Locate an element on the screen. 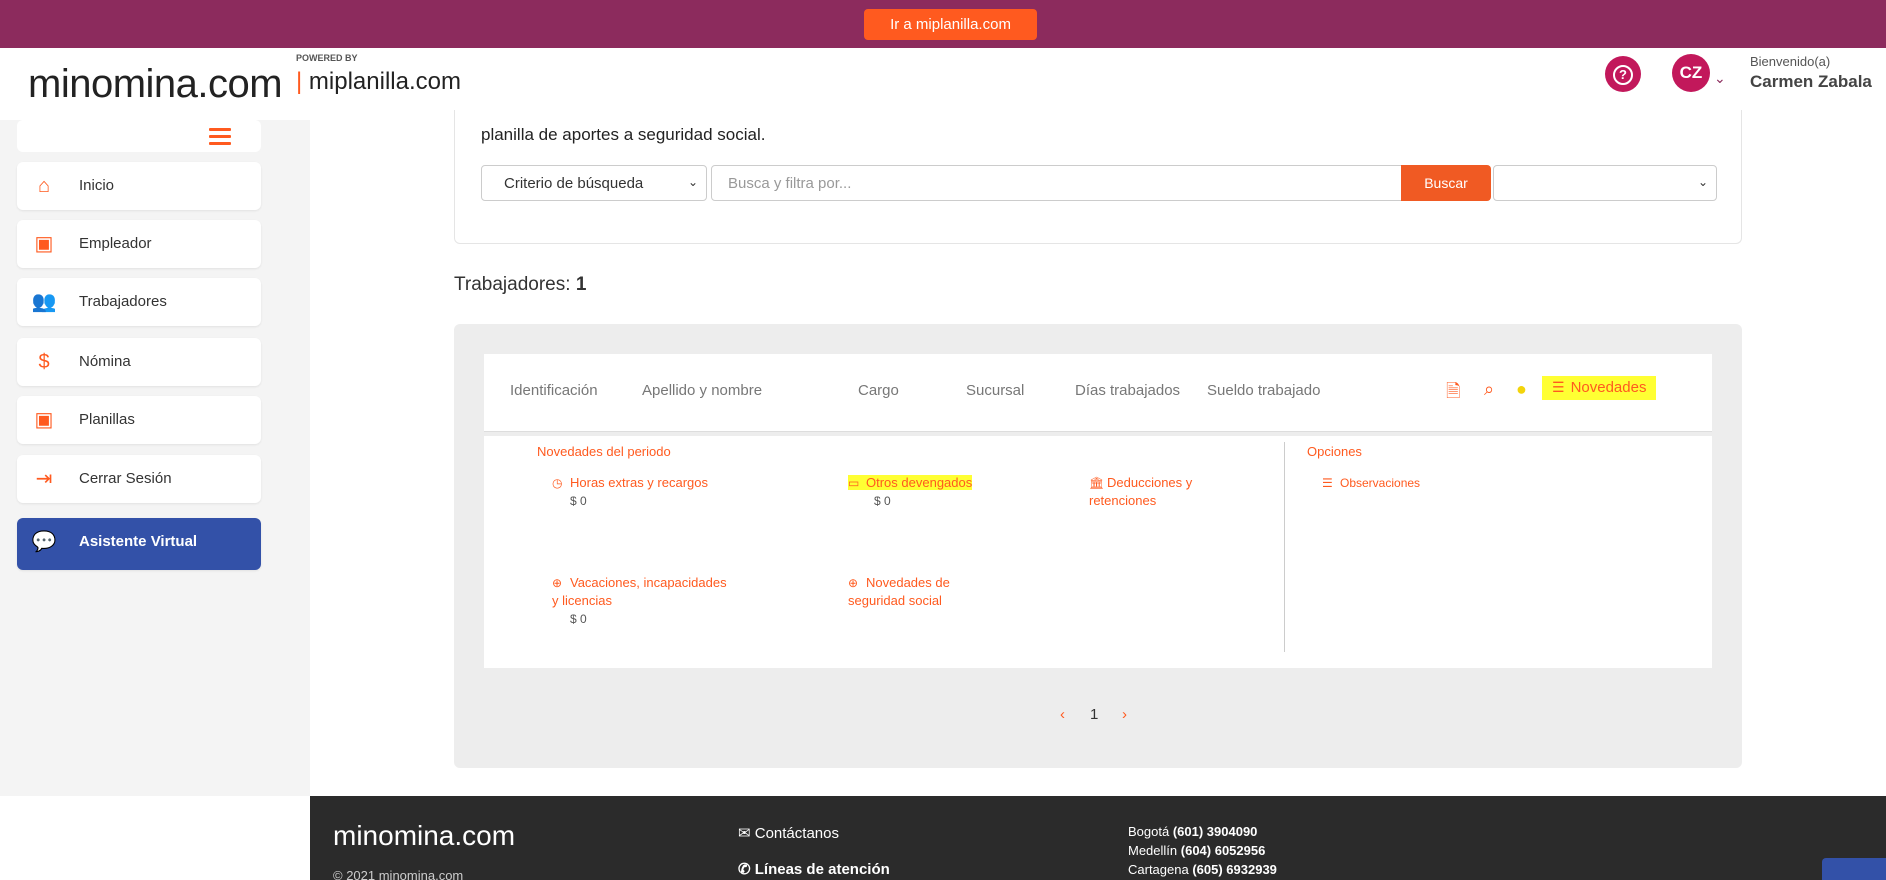 The height and width of the screenshot is (880, 1886). sidebar-item-planillas: ▣ Planillas is located at coordinates (139, 420).